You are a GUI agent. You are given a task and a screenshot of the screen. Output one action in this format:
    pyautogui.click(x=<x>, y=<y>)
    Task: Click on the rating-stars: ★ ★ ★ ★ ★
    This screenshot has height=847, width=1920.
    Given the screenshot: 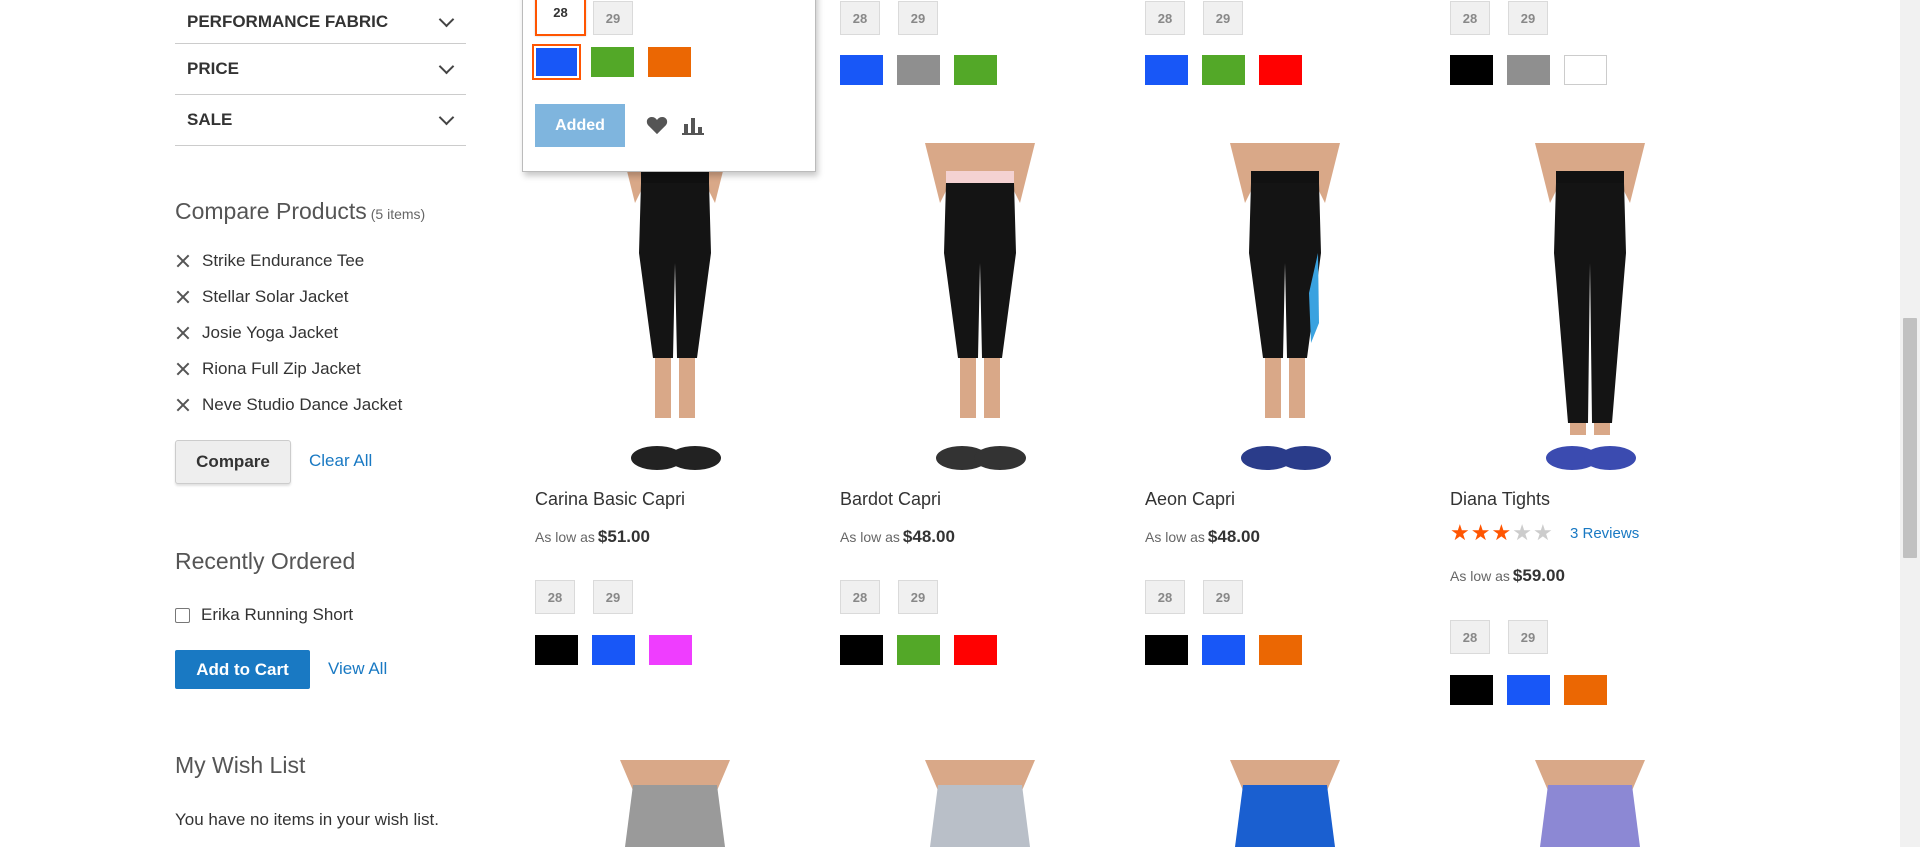 What is the action you would take?
    pyautogui.click(x=1501, y=534)
    